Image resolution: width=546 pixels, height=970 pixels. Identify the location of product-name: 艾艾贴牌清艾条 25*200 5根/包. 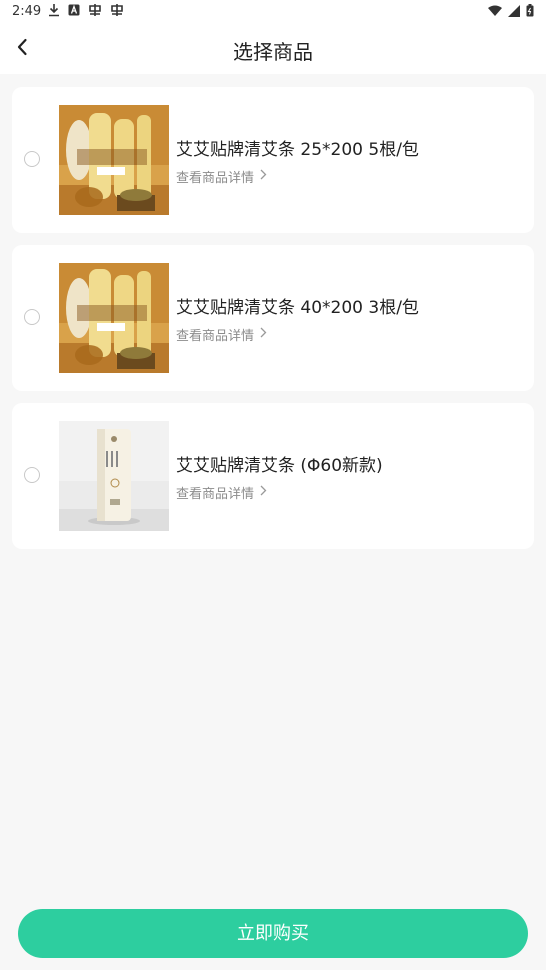
(297, 150).